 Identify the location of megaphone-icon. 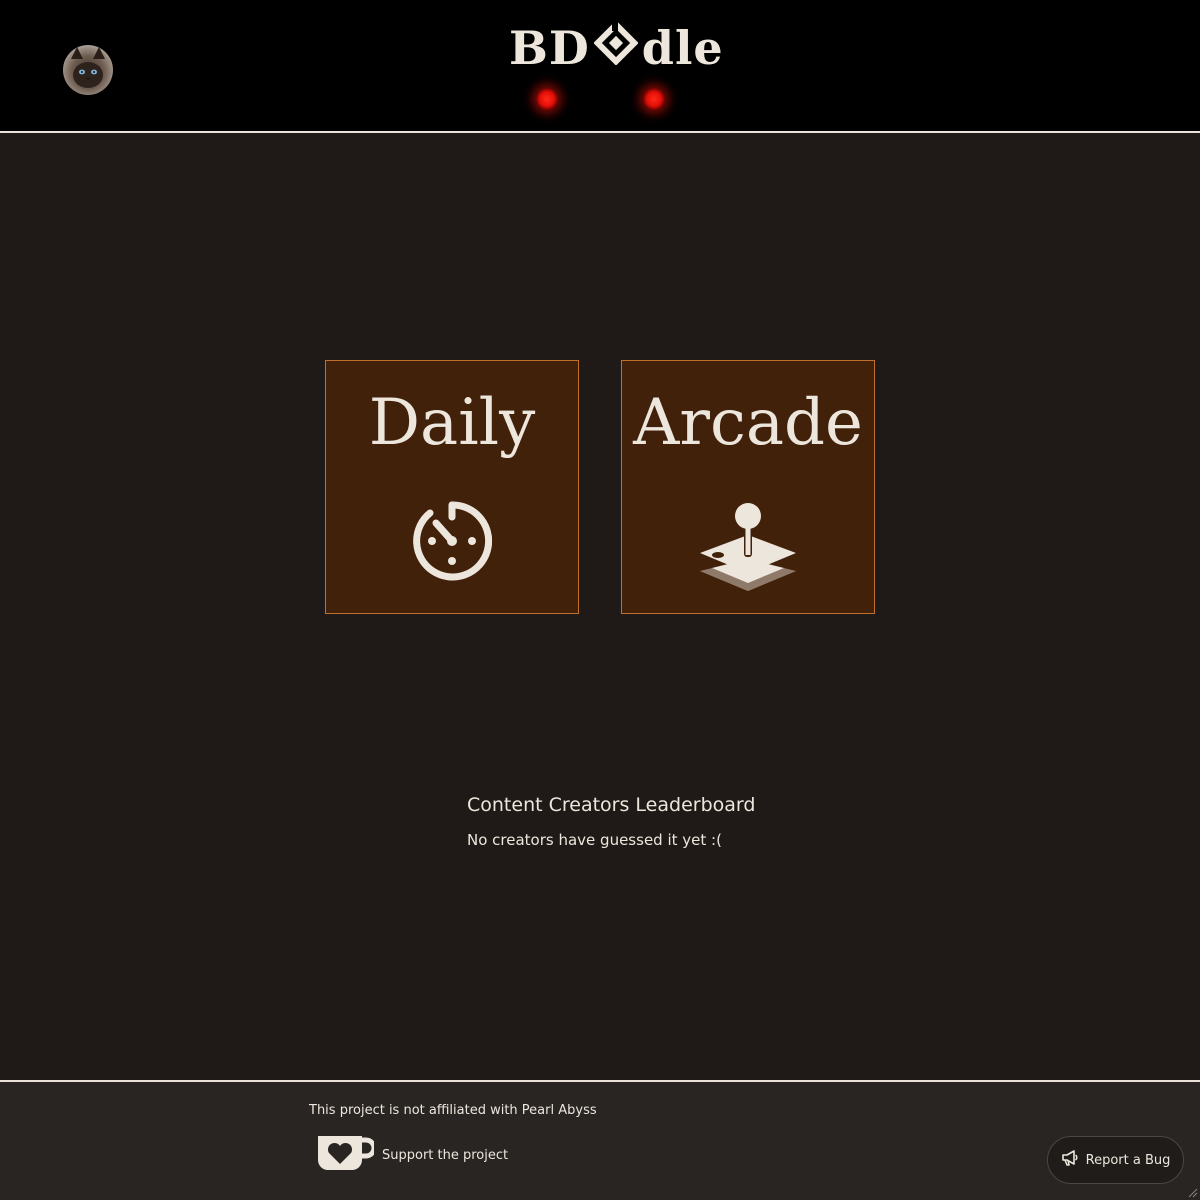
(1070, 1160).